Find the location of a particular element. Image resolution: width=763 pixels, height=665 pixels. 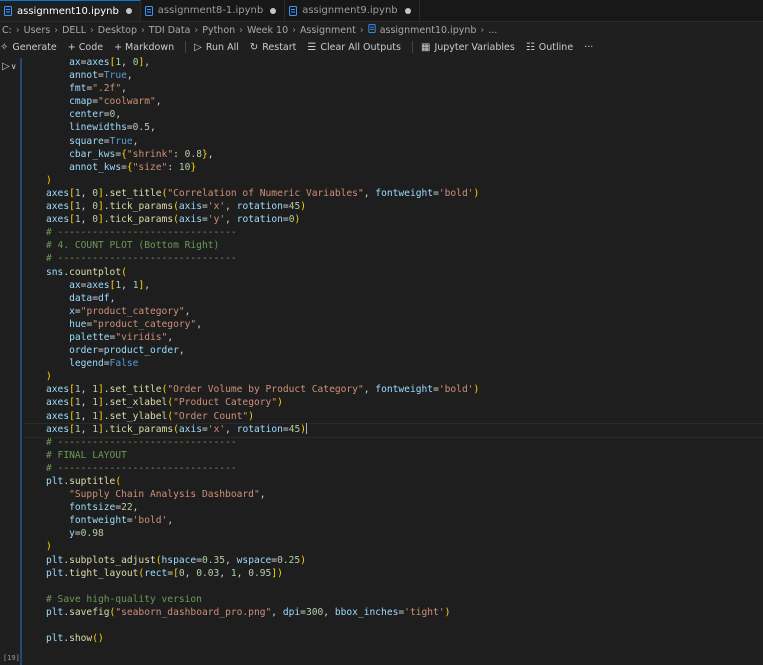

clear-all-outputs-button: ☰ Clear All Outputs is located at coordinates (354, 47).